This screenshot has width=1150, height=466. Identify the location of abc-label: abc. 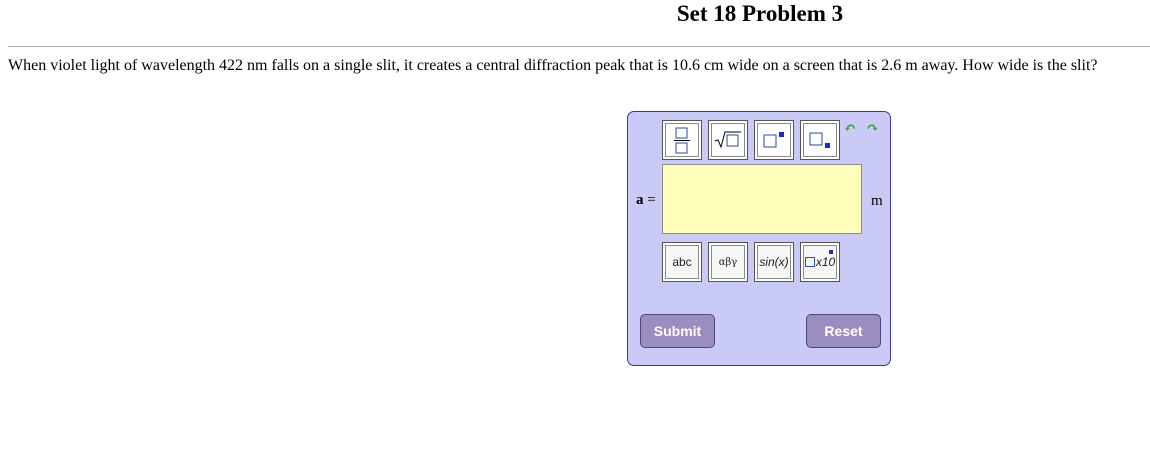
(682, 262).